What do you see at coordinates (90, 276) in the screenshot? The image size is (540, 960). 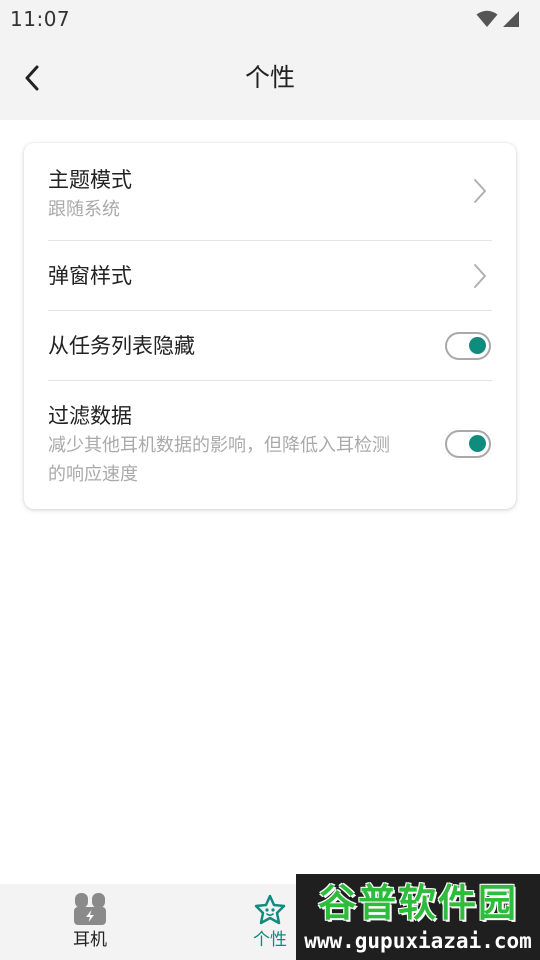 I see `popup-style-title: 弹窗样式` at bounding box center [90, 276].